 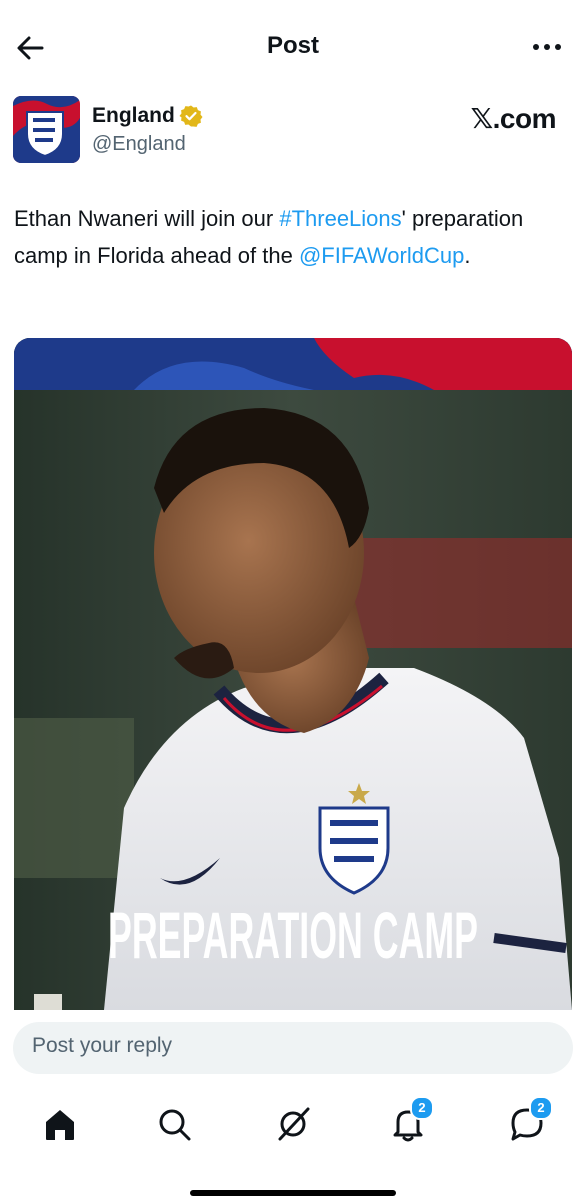 I want to click on author-name: England, so click(x=133, y=116).